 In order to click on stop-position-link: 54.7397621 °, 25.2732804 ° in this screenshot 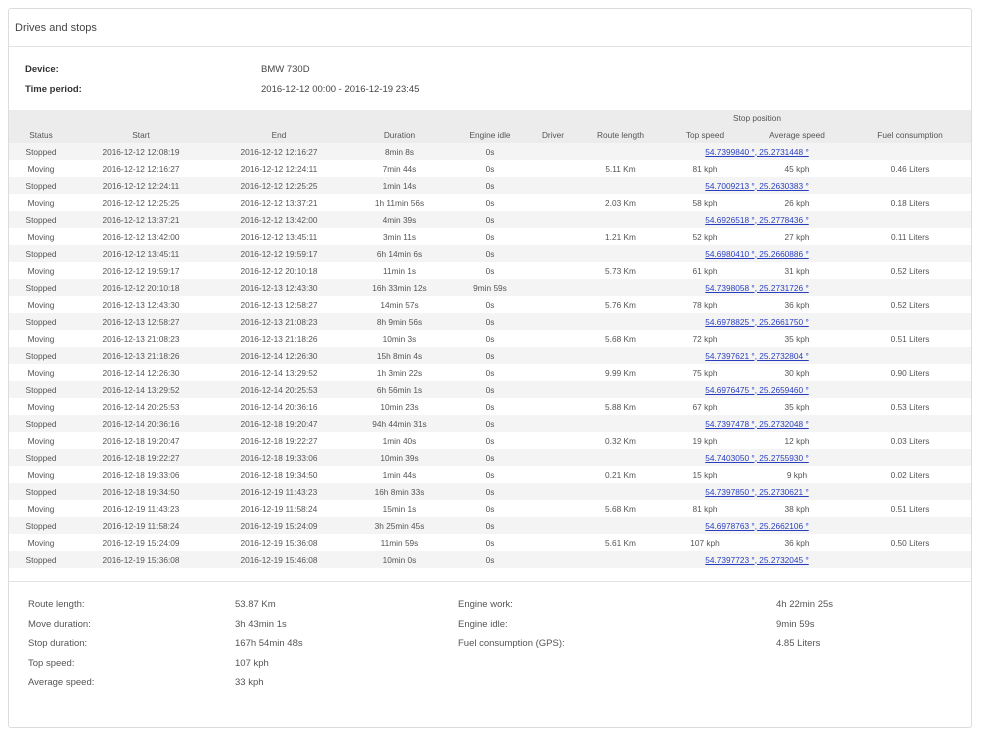, I will do `click(757, 356)`.